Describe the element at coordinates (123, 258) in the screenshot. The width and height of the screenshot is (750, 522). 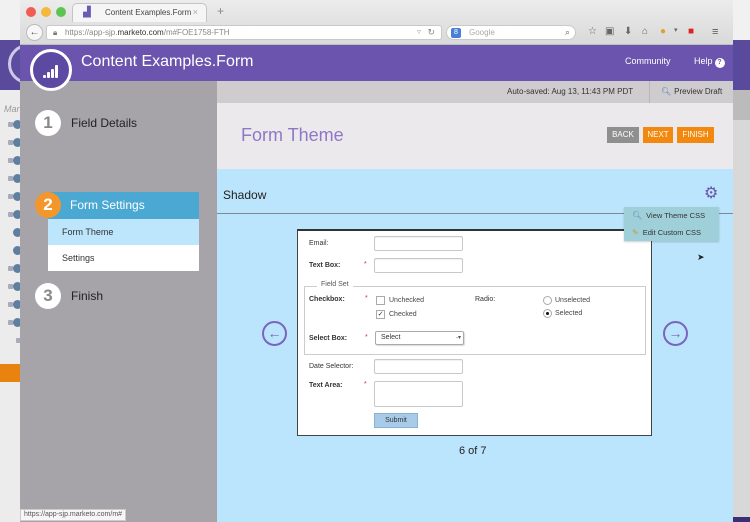
I see `substep-settings: Settings` at that location.